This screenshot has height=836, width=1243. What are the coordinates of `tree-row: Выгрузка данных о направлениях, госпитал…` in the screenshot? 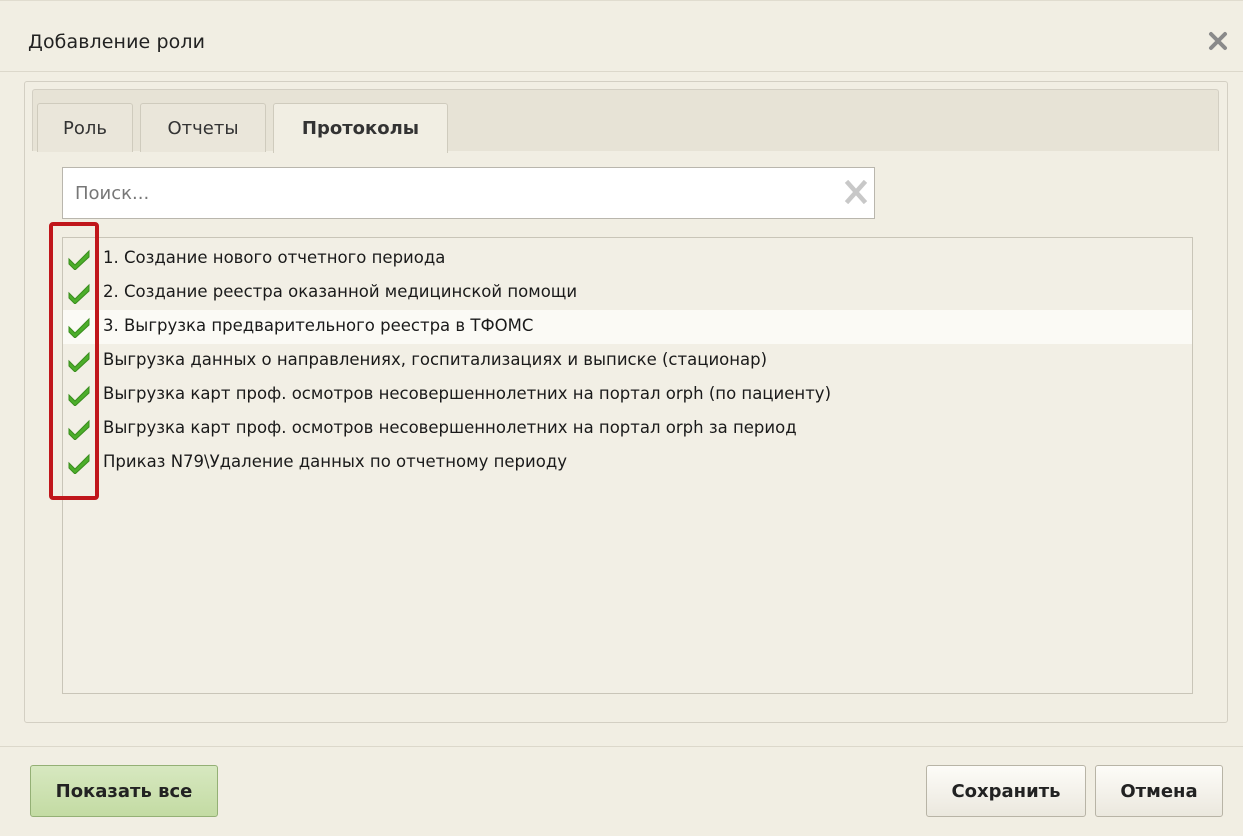 It's located at (627, 361).